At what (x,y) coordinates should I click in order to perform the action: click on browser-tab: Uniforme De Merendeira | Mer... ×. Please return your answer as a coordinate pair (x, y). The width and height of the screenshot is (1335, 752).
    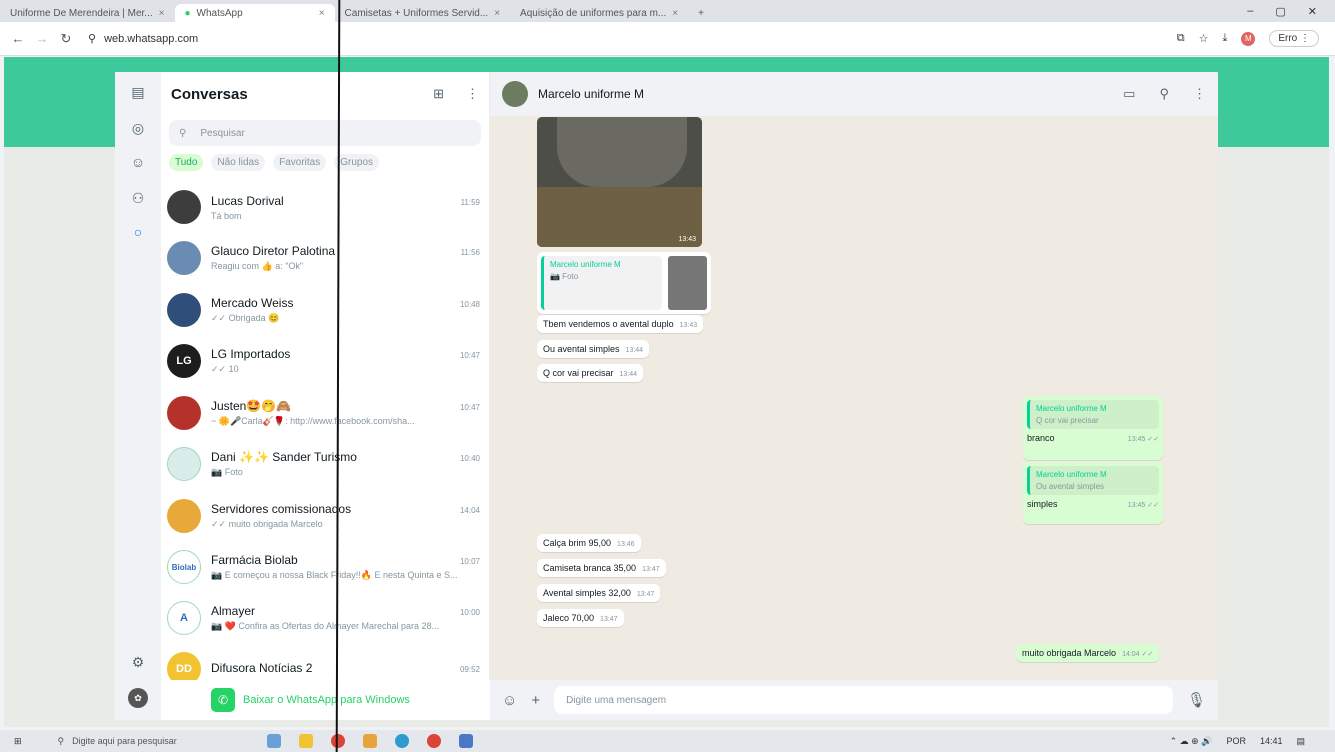
    Looking at the image, I should click on (87, 13).